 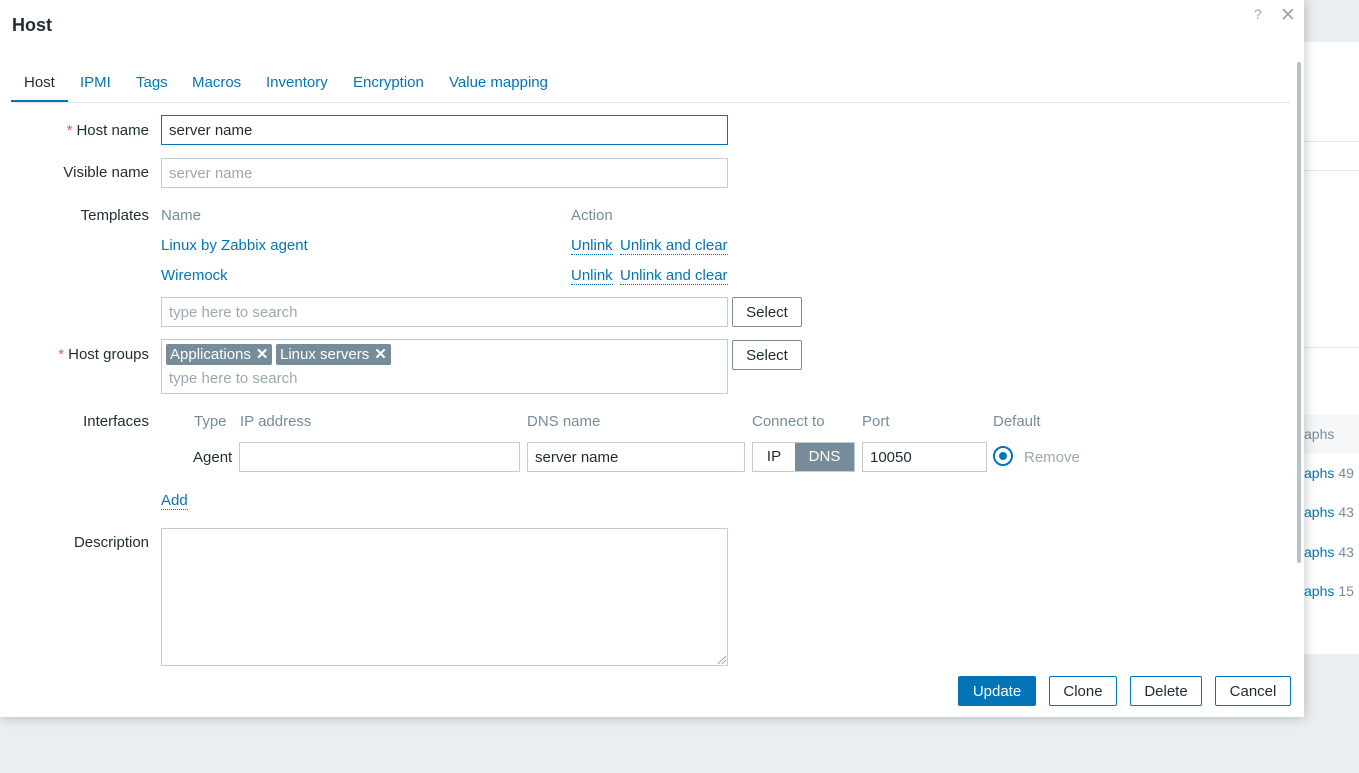 What do you see at coordinates (824, 457) in the screenshot?
I see `connect-dns-option: DNS` at bounding box center [824, 457].